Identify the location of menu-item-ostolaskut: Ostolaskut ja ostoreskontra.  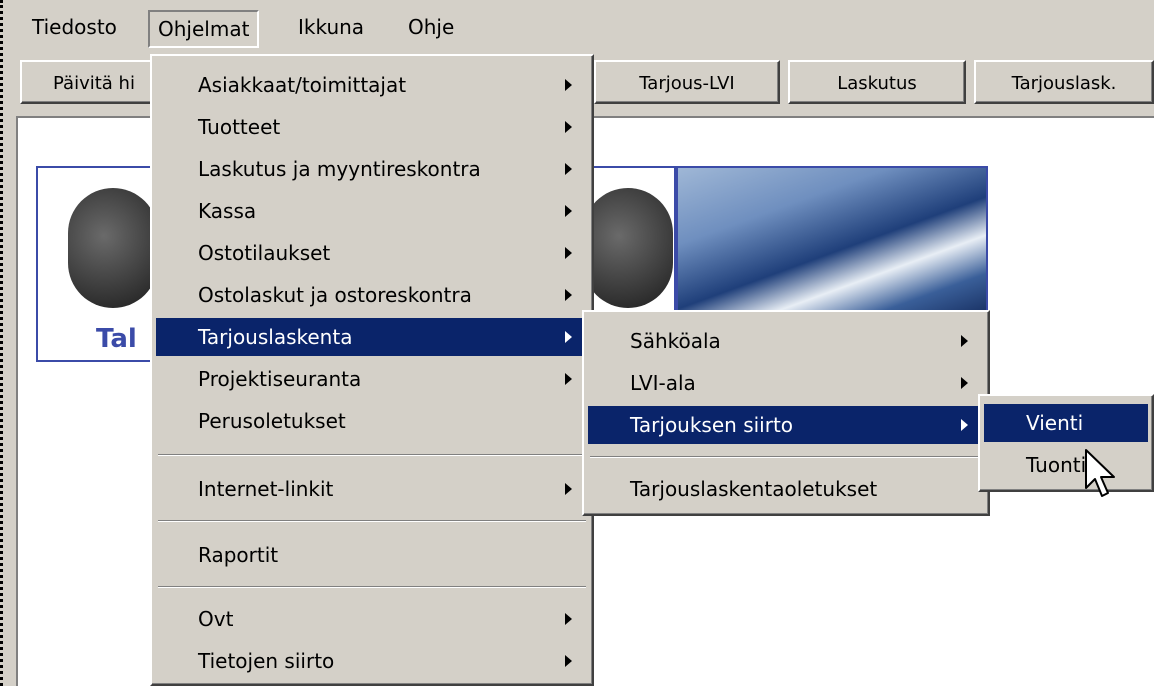
(372, 295).